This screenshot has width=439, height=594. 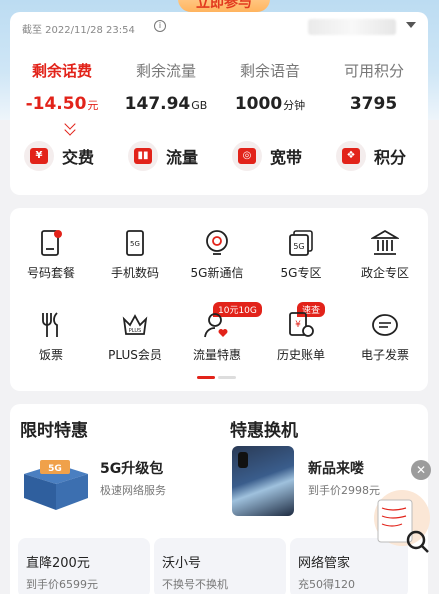 I want to click on quick-action-label: 积分, so click(x=390, y=157).